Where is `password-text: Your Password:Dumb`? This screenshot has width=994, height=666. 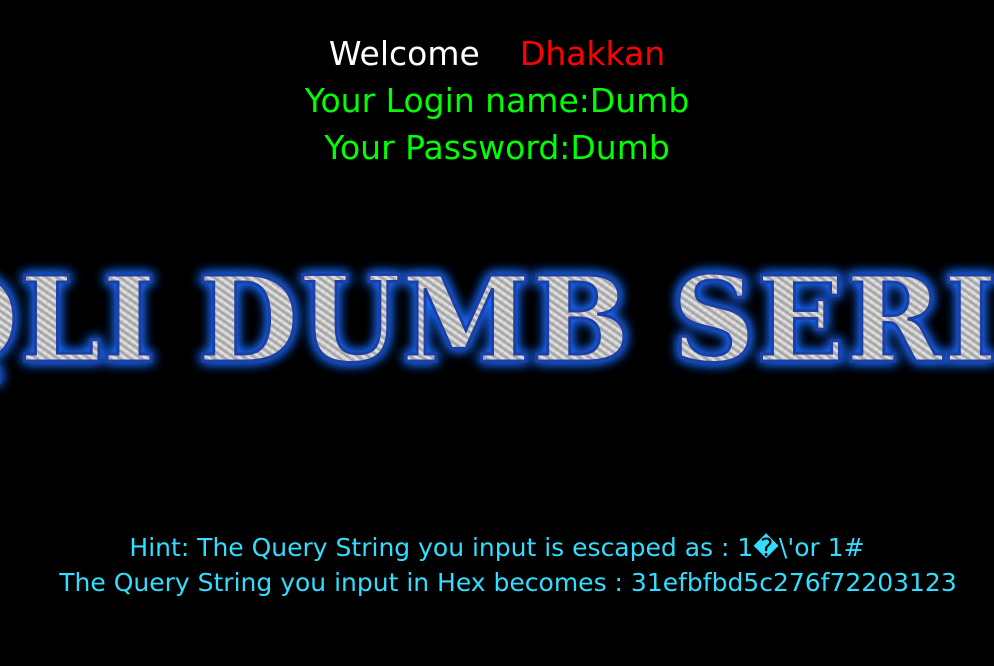 password-text: Your Password:Dumb is located at coordinates (497, 147).